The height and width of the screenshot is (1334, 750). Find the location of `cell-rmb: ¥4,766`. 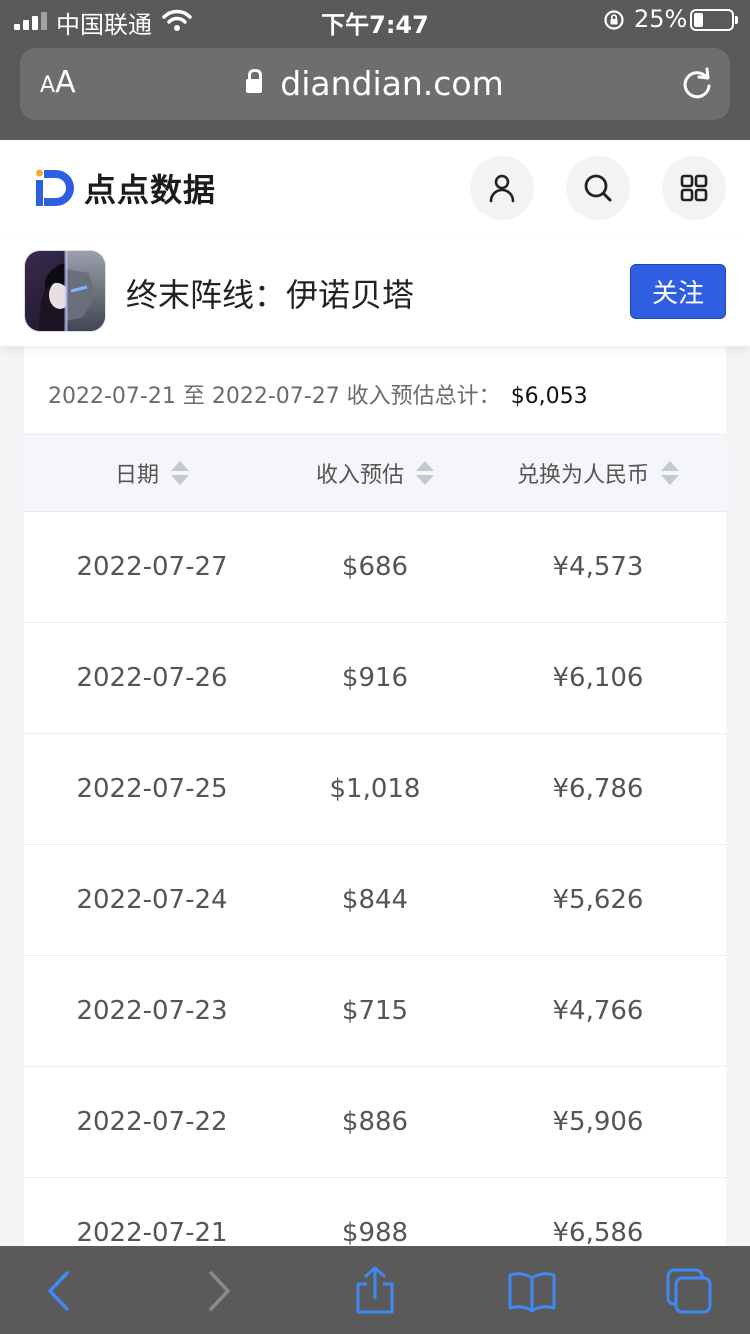

cell-rmb: ¥4,766 is located at coordinates (598, 1011).